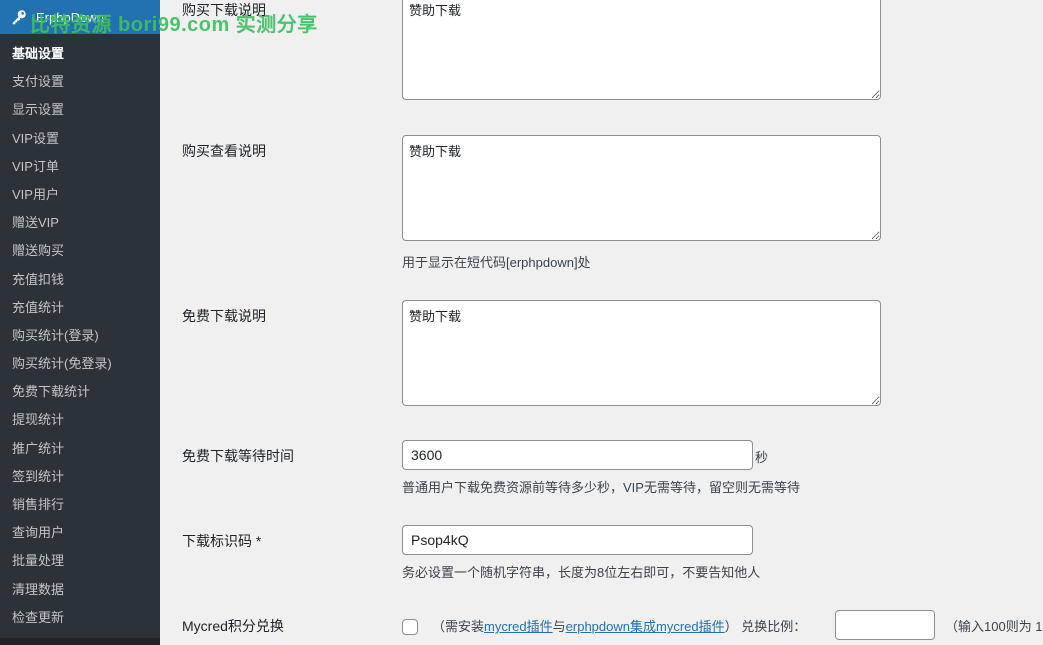  Describe the element at coordinates (645, 626) in the screenshot. I see `erphpdown-mycred-plugin-link: erphpdown集成mycred插件` at that location.